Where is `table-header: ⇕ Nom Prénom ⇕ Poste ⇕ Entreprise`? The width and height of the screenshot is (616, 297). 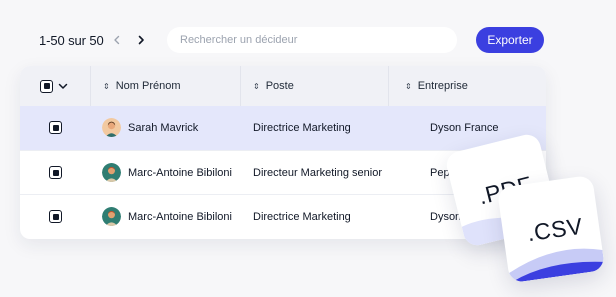
table-header: ⇕ Nom Prénom ⇕ Poste ⇕ Entreprise is located at coordinates (283, 86).